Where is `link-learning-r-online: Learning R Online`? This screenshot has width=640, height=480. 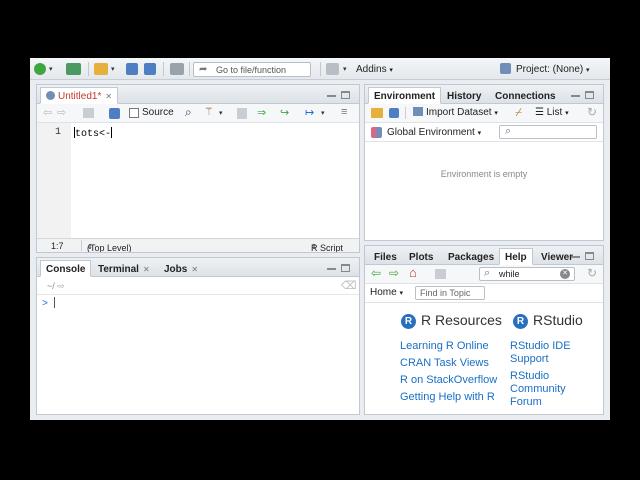
link-learning-r-online: Learning R Online is located at coordinates (444, 346).